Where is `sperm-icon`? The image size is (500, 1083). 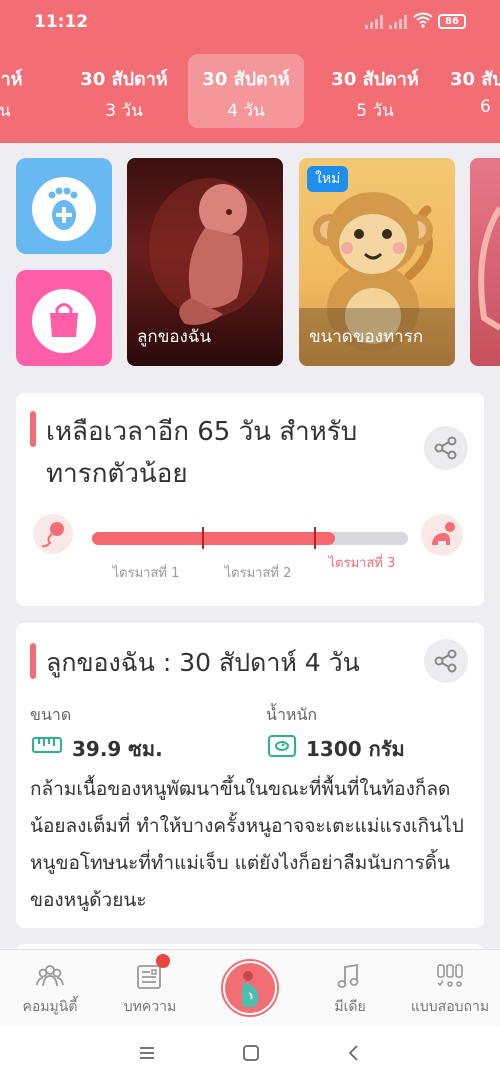 sperm-icon is located at coordinates (53, 534).